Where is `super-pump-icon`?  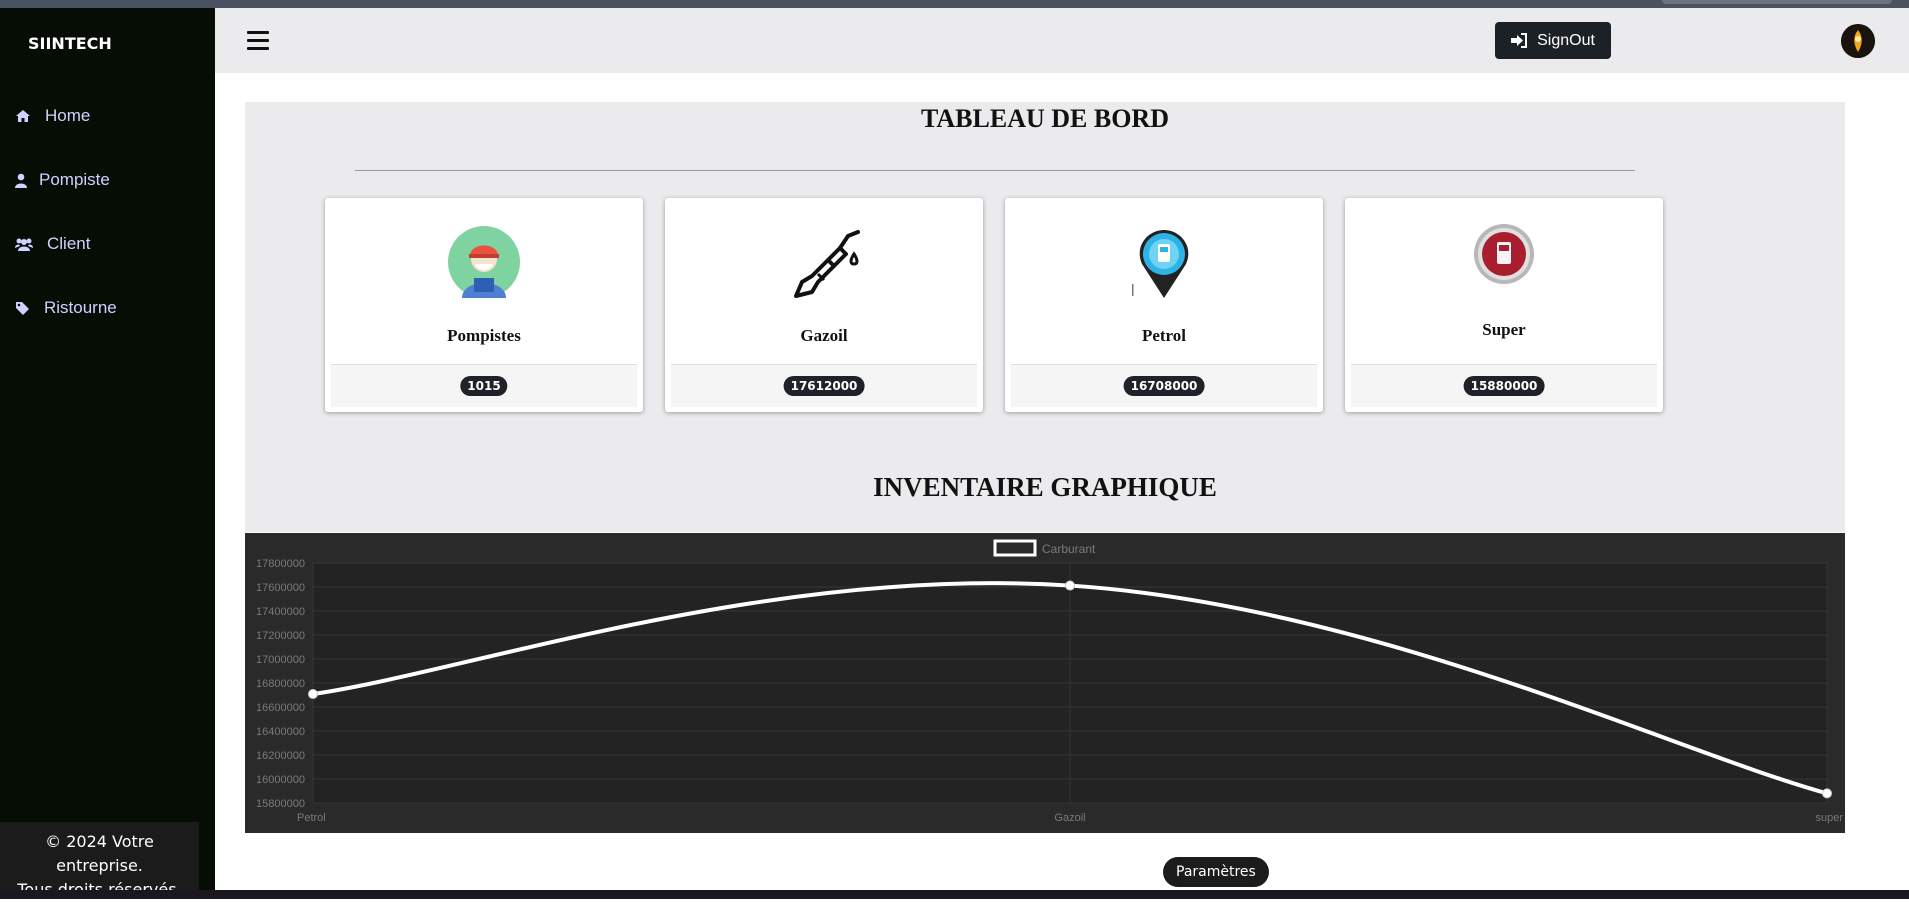
super-pump-icon is located at coordinates (1502, 258).